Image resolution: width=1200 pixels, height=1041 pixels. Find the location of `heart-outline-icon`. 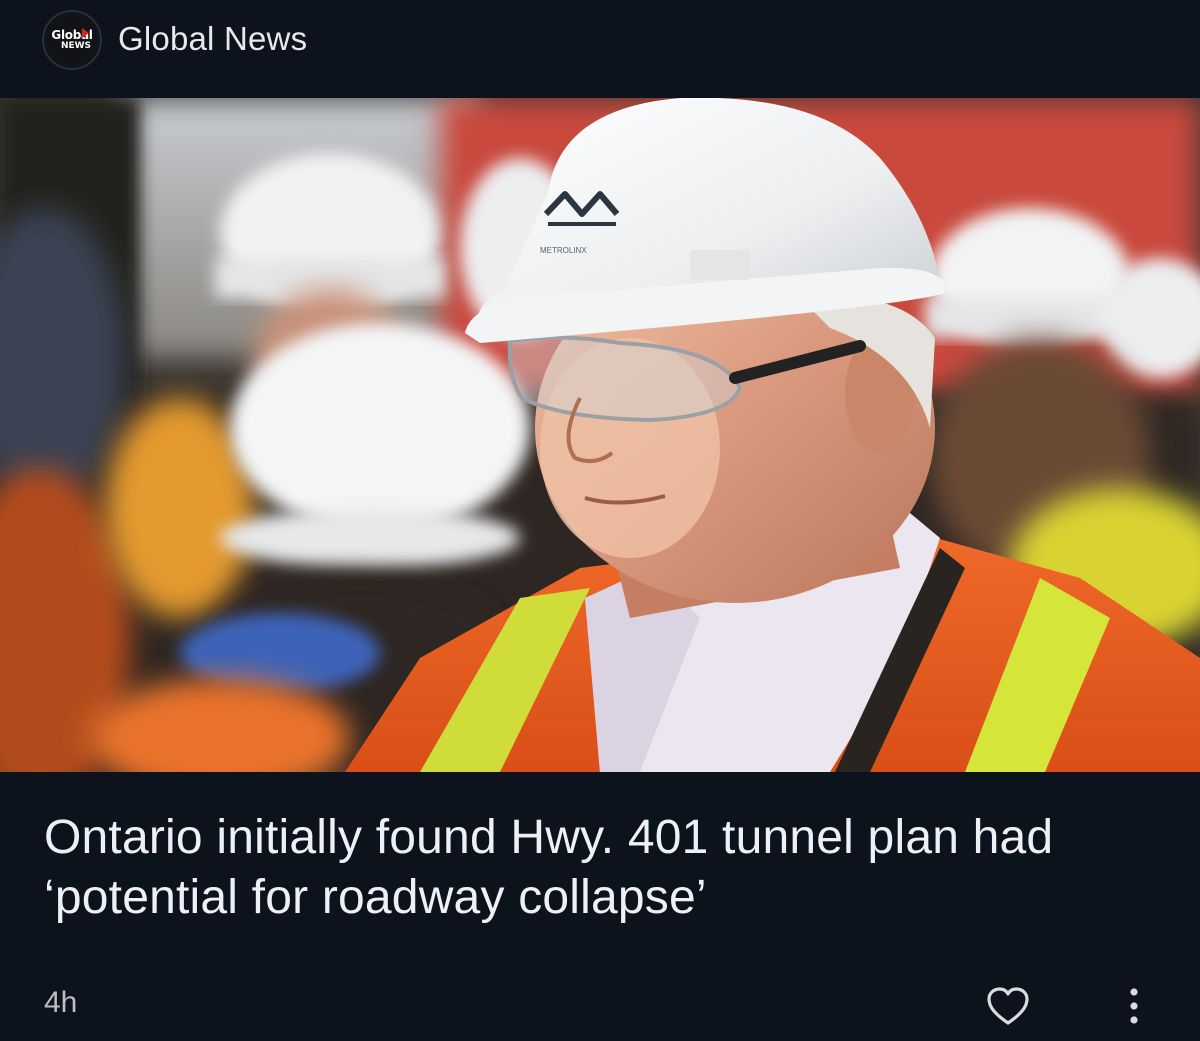

heart-outline-icon is located at coordinates (1008, 1006).